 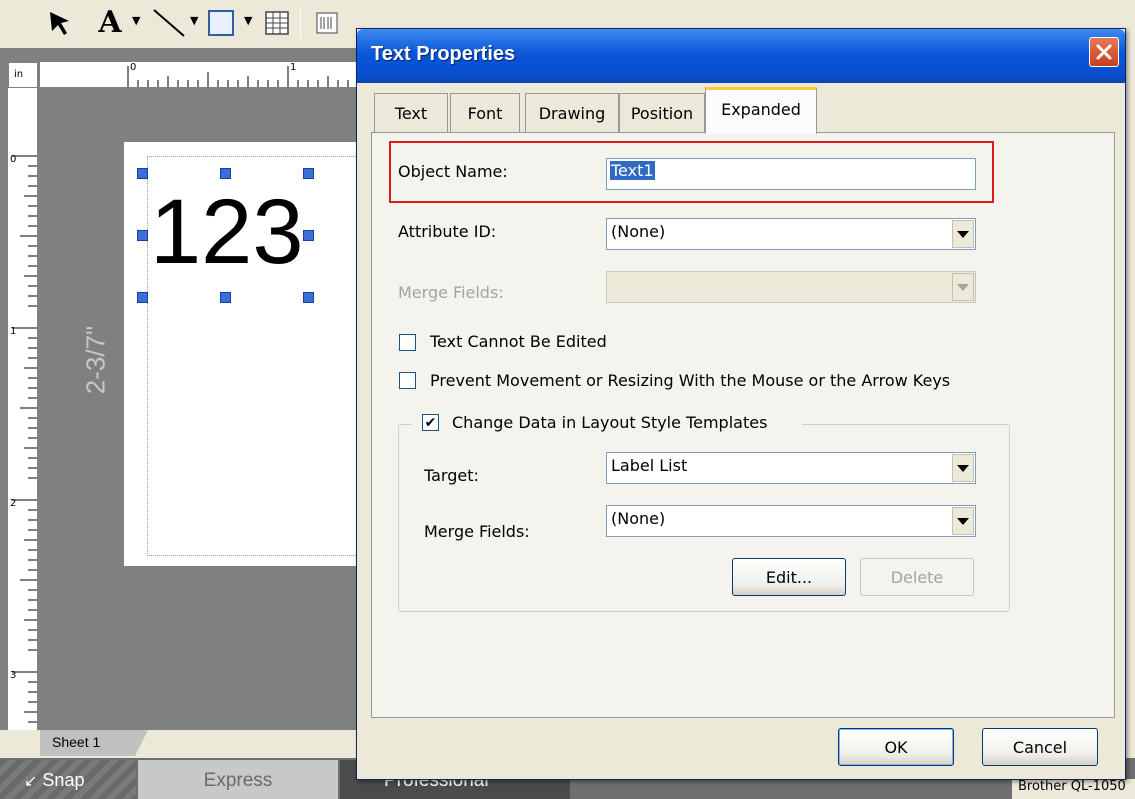 I want to click on ruler-v-number: 1, so click(x=13, y=331).